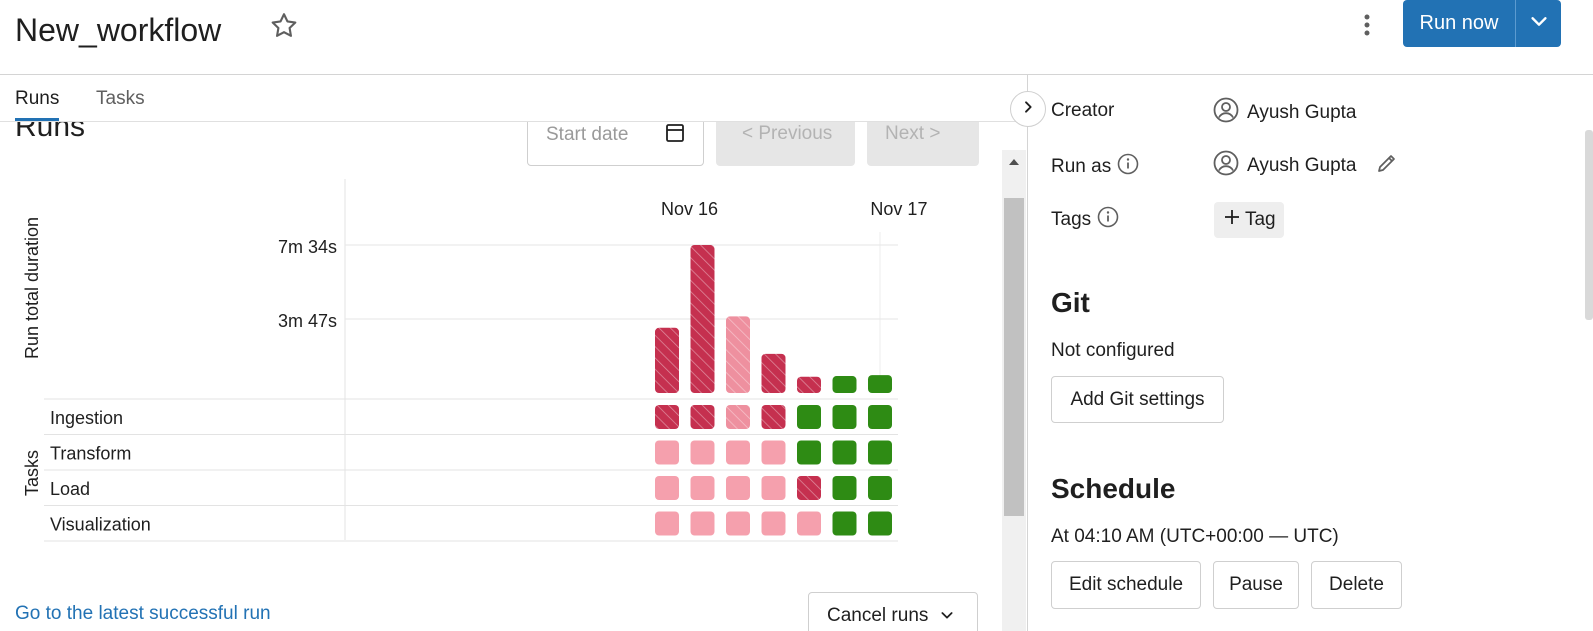 This screenshot has height=631, width=1593. What do you see at coordinates (1126, 585) in the screenshot?
I see `edit-schedule-button: Edit schedule` at bounding box center [1126, 585].